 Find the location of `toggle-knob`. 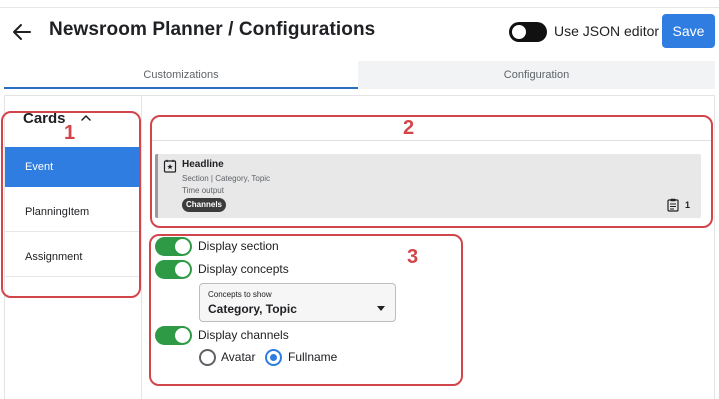

toggle-knob is located at coordinates (519, 32).